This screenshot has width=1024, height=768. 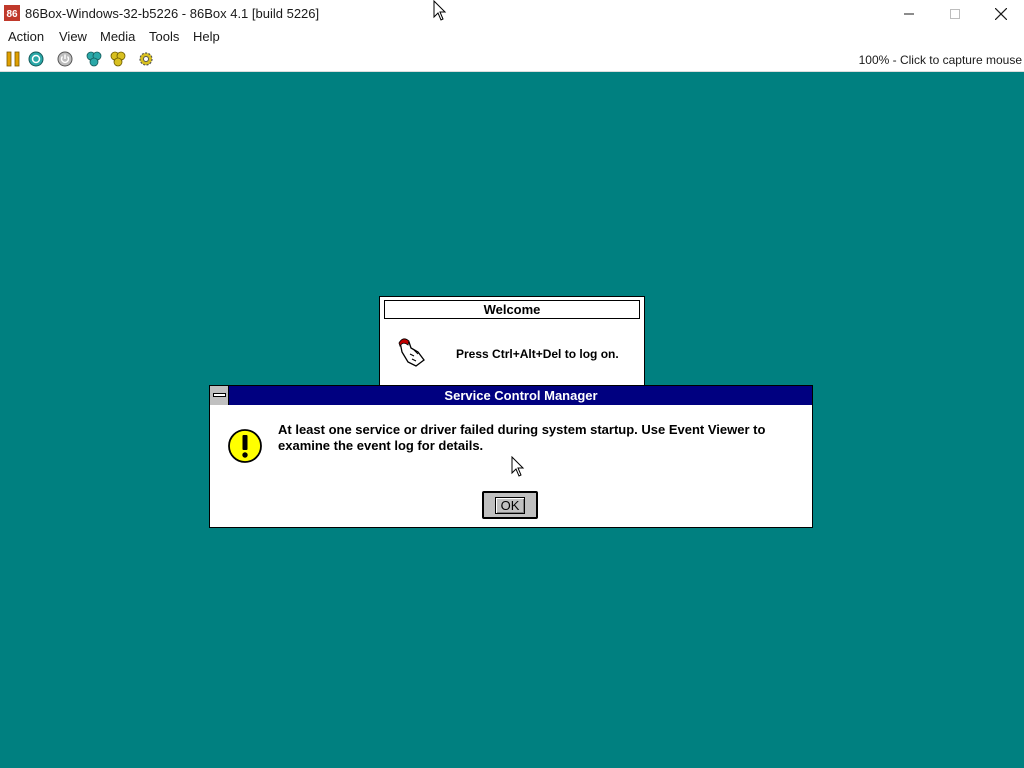 I want to click on hand-keyboard-icon, so click(x=411, y=352).